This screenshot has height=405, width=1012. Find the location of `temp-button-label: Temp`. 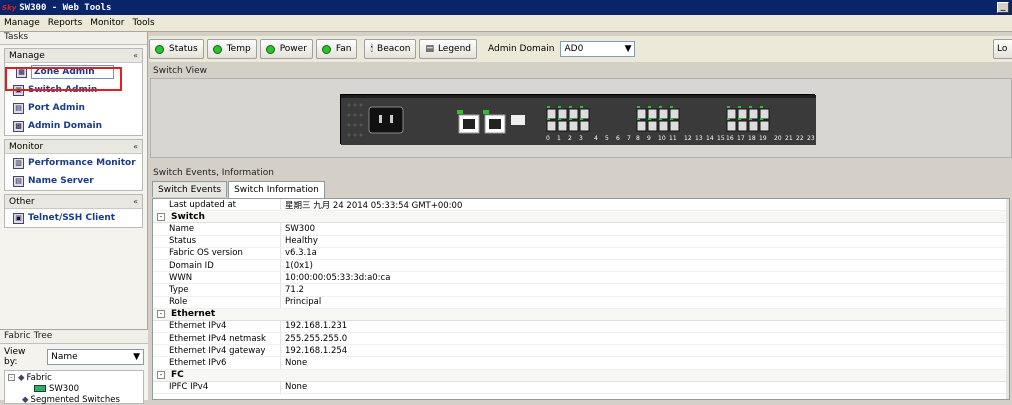

temp-button-label: Temp is located at coordinates (238, 49).